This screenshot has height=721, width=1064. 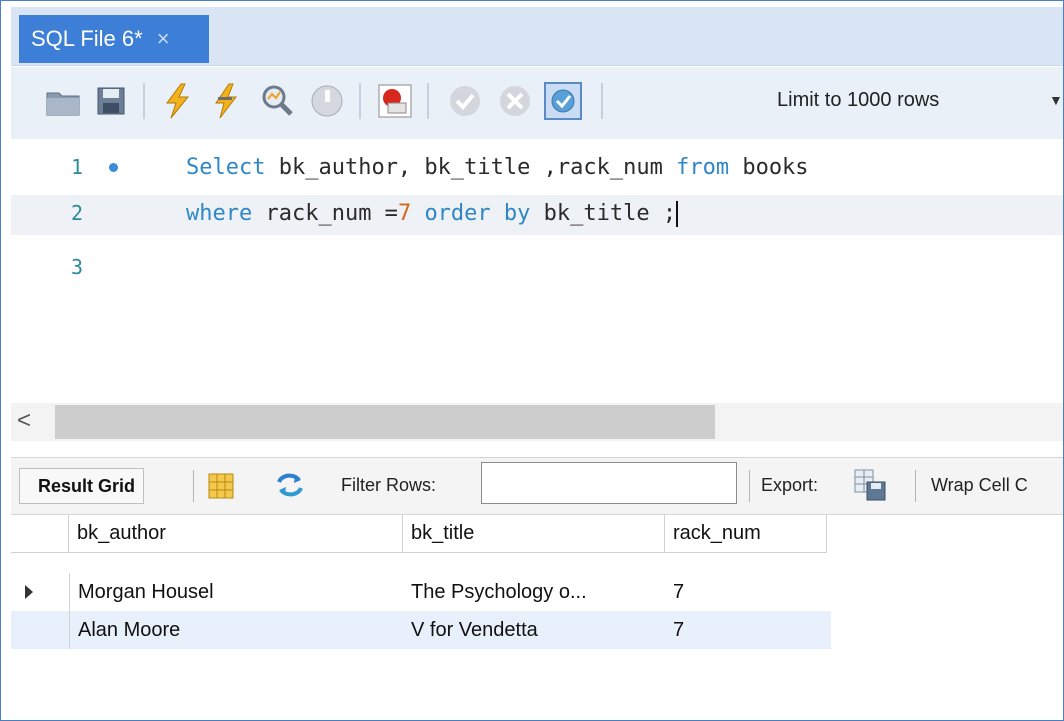 I want to click on table-cell: Alan Moore, so click(x=236, y=630).